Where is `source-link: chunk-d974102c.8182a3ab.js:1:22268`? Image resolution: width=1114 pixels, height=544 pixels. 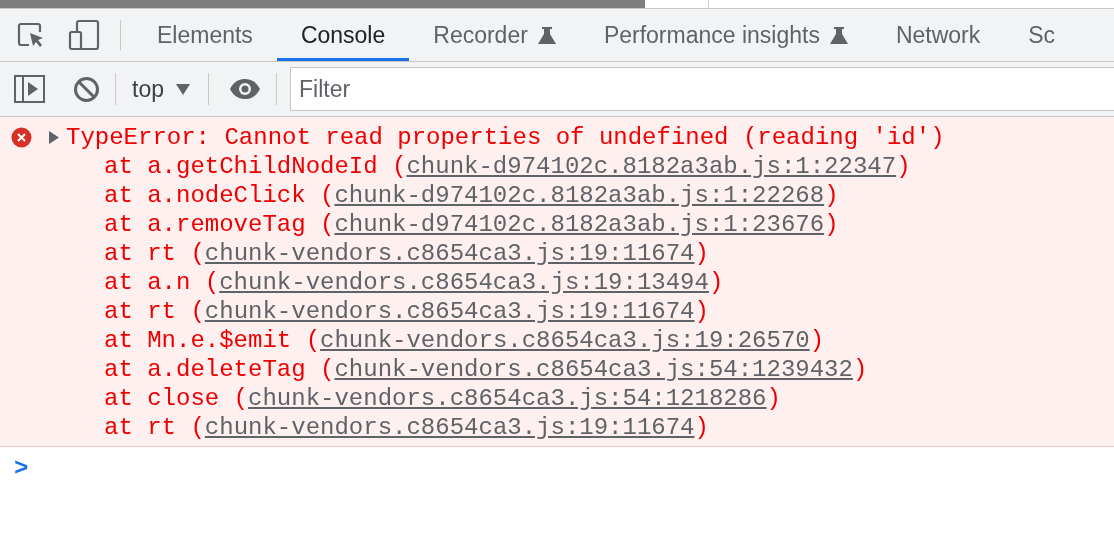 source-link: chunk-d974102c.8182a3ab.js:1:22268 is located at coordinates (579, 195).